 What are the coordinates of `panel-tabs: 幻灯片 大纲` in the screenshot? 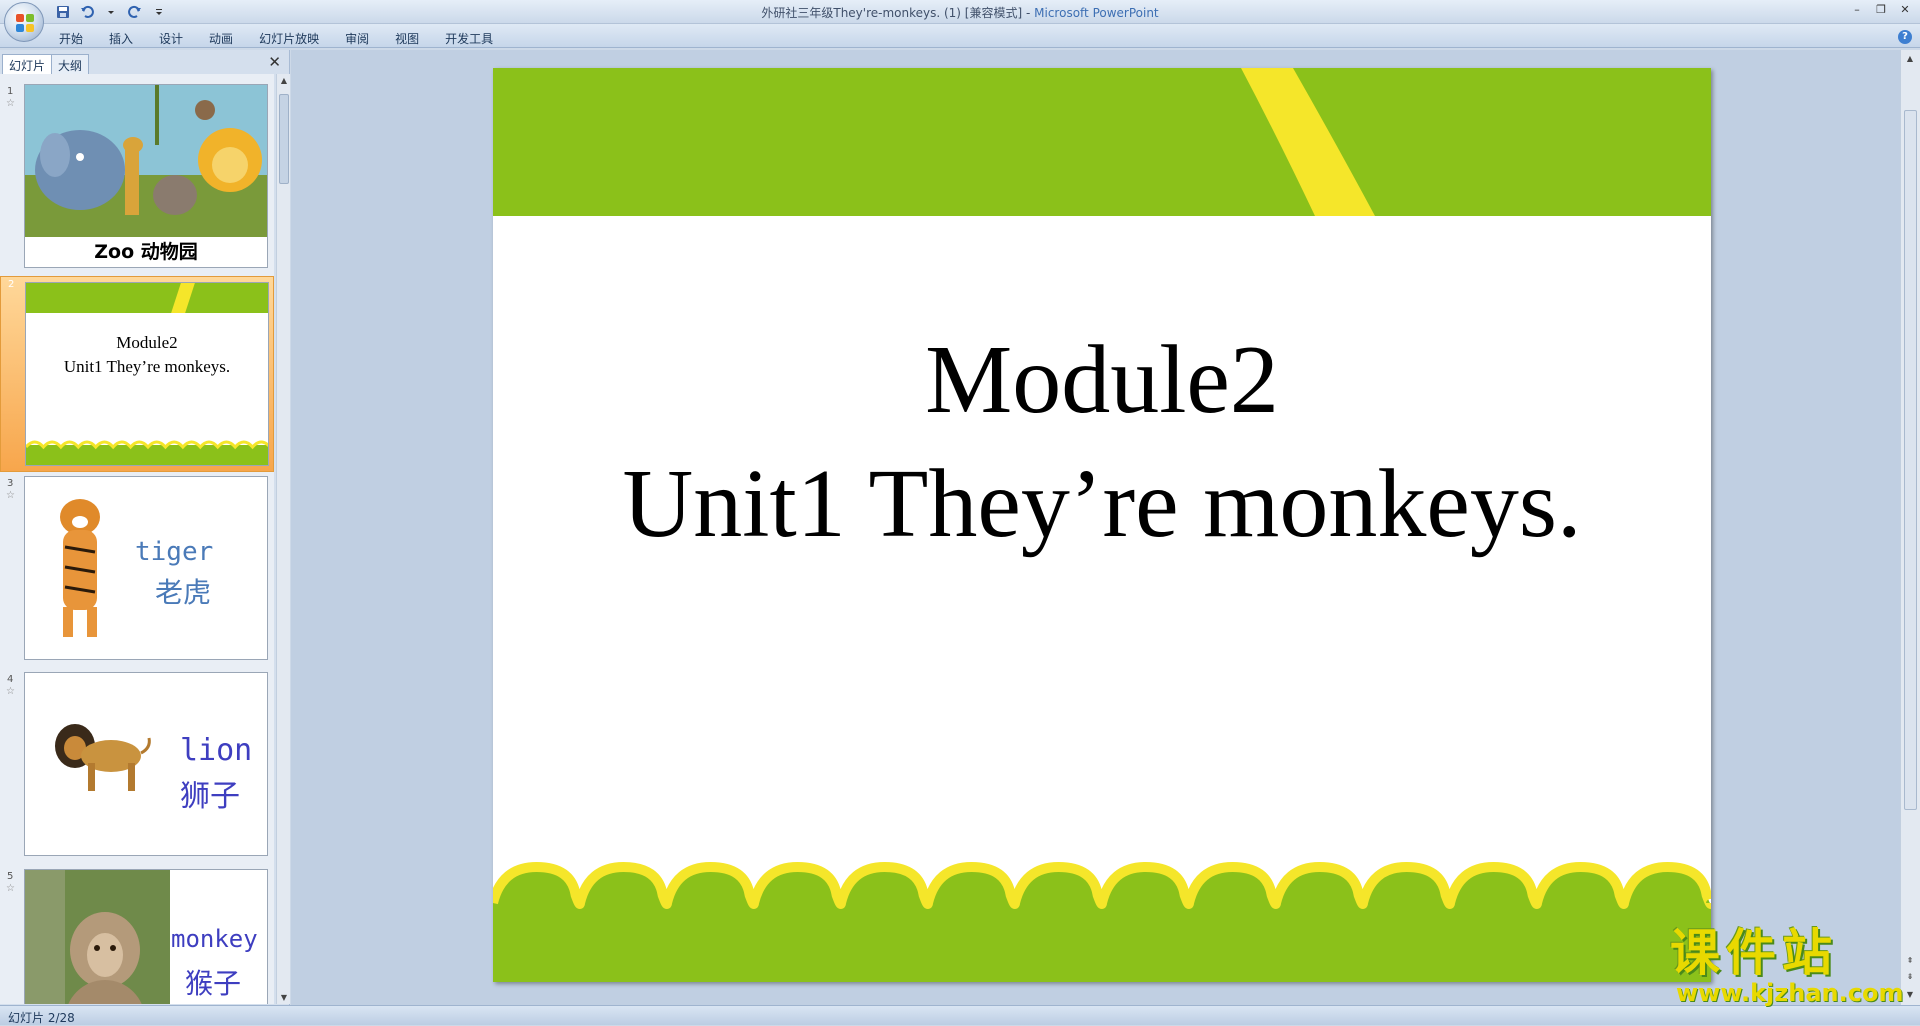 It's located at (46, 64).